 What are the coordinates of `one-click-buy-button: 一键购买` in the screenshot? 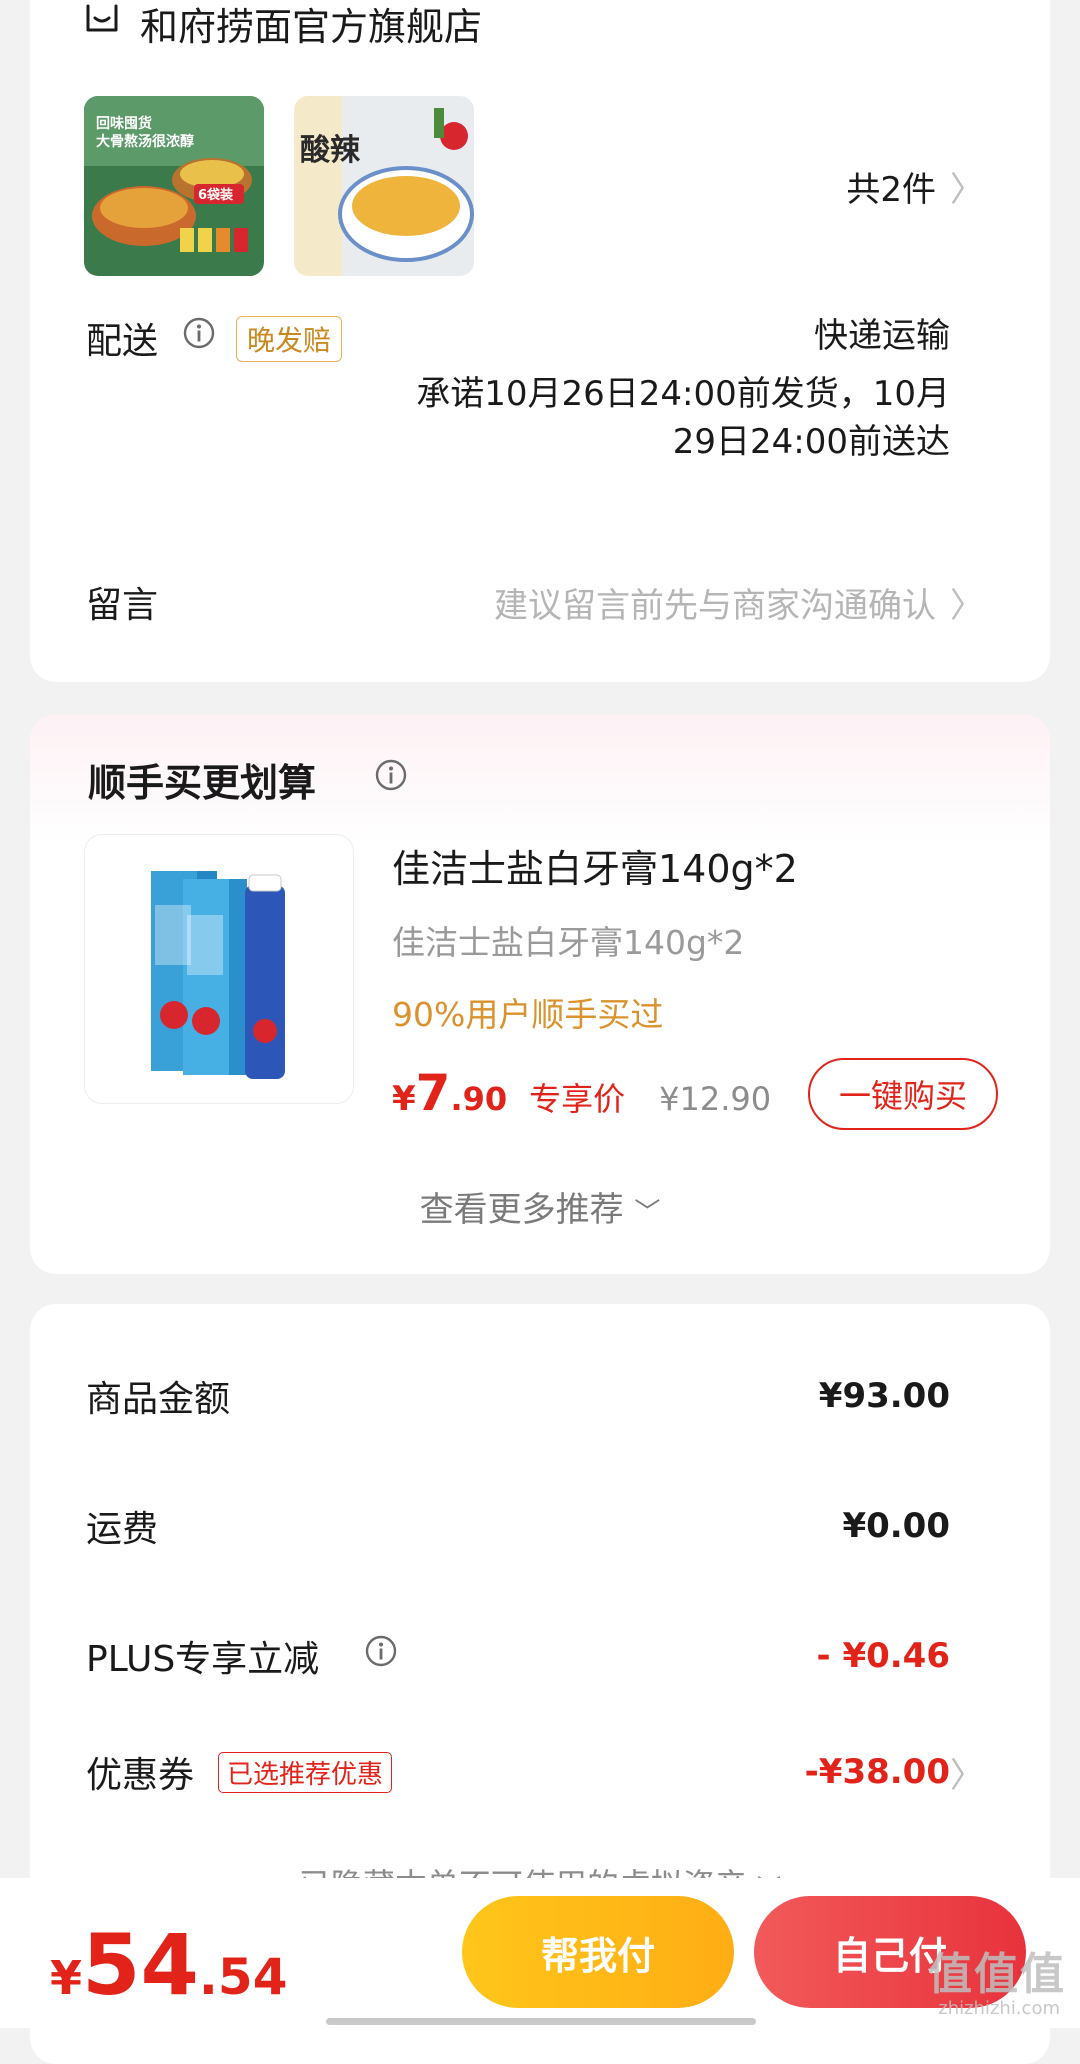 It's located at (903, 1094).